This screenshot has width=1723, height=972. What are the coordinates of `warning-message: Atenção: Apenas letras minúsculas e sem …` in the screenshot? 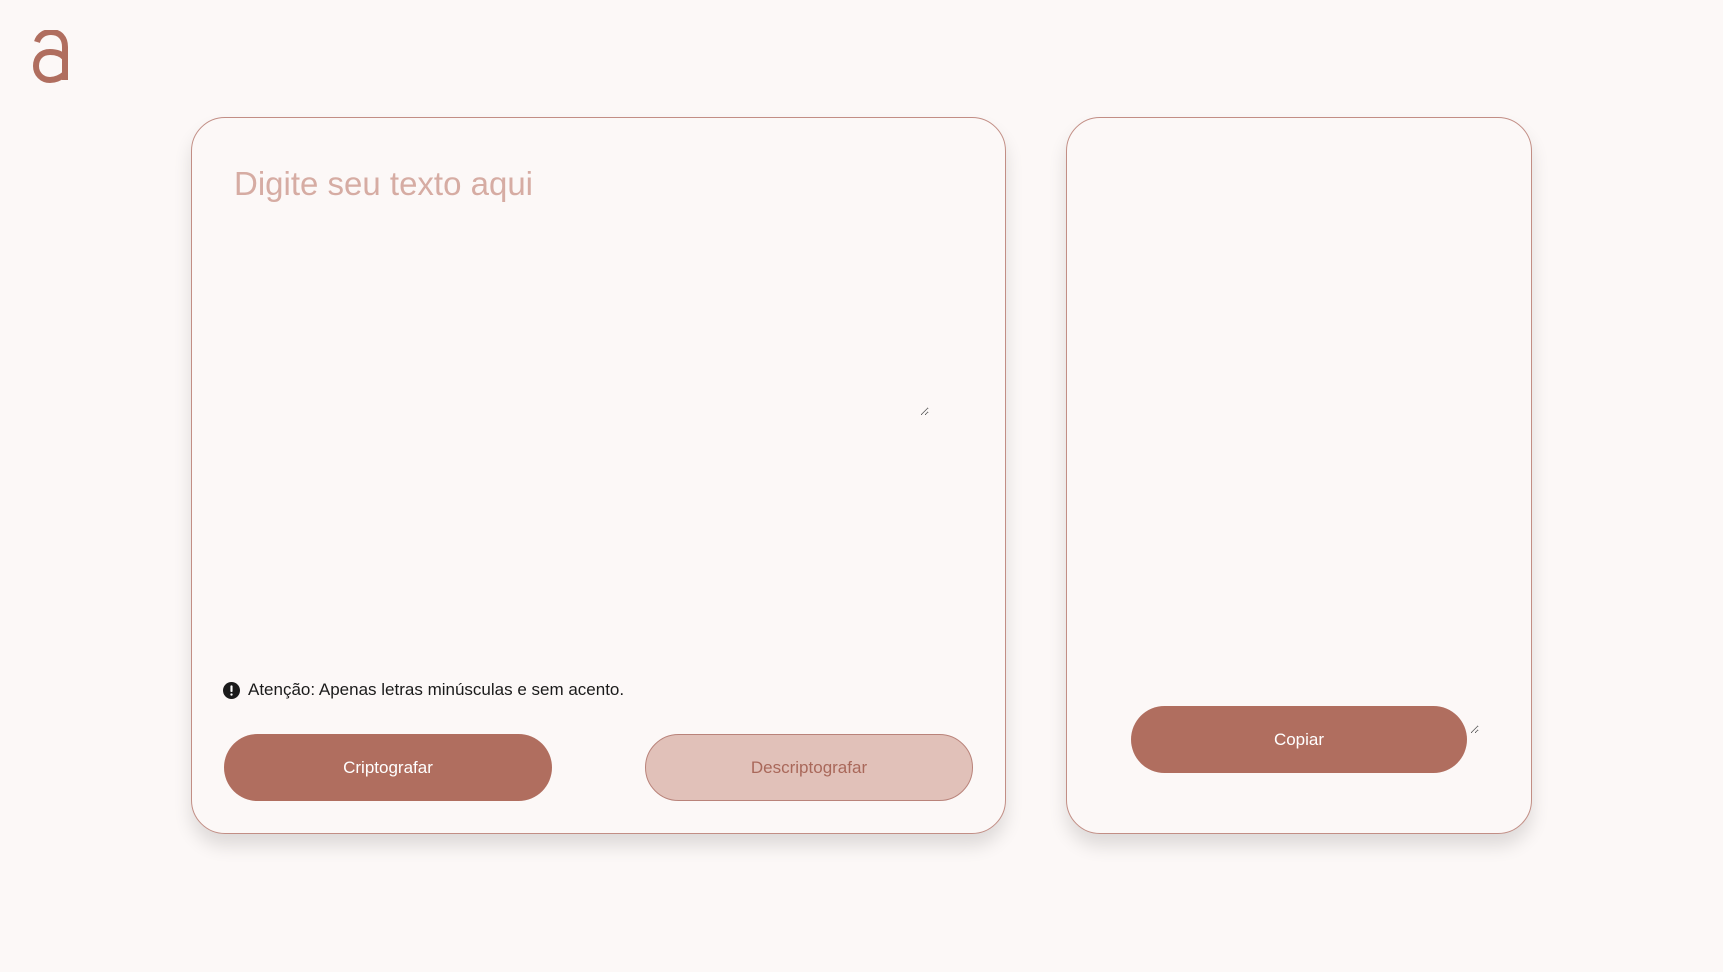 It's located at (423, 690).